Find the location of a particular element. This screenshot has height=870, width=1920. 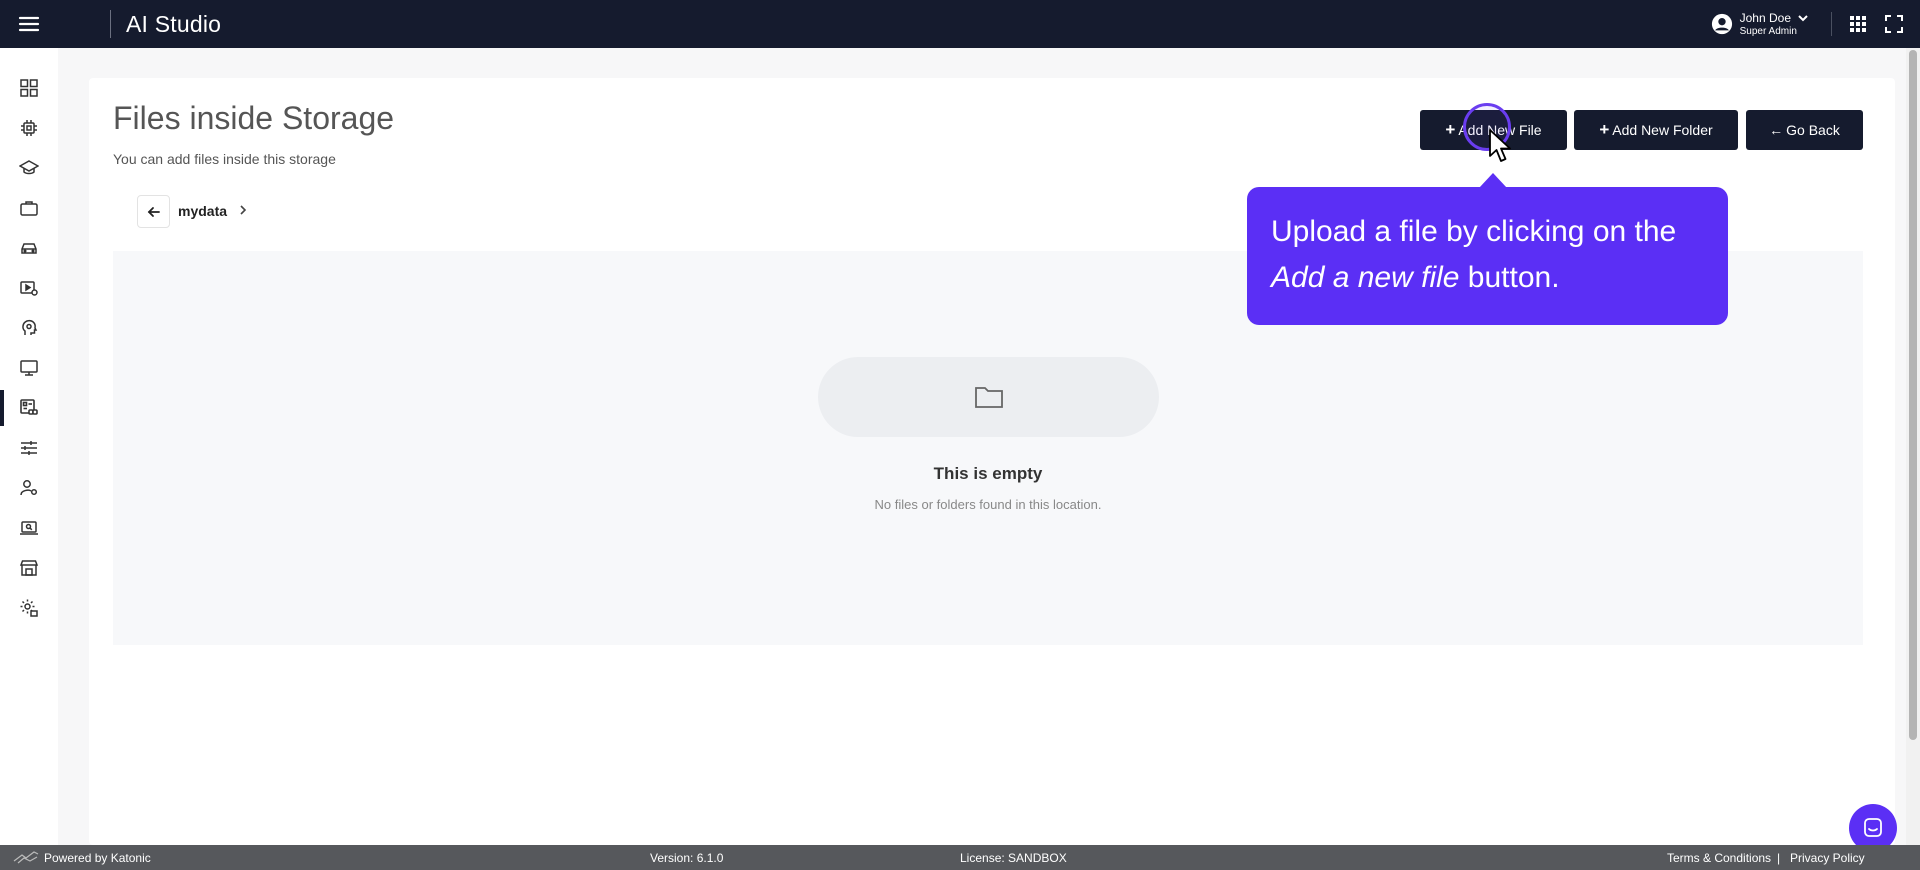

fullscreen-icon is located at coordinates (1894, 24).